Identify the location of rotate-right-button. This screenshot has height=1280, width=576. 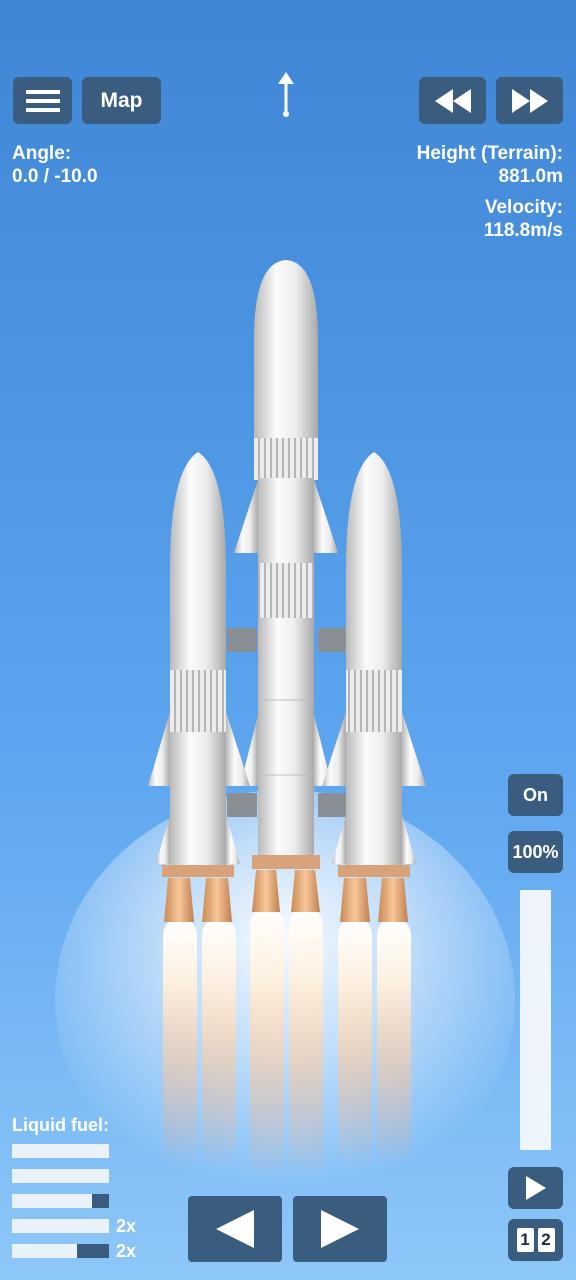
(340, 1229).